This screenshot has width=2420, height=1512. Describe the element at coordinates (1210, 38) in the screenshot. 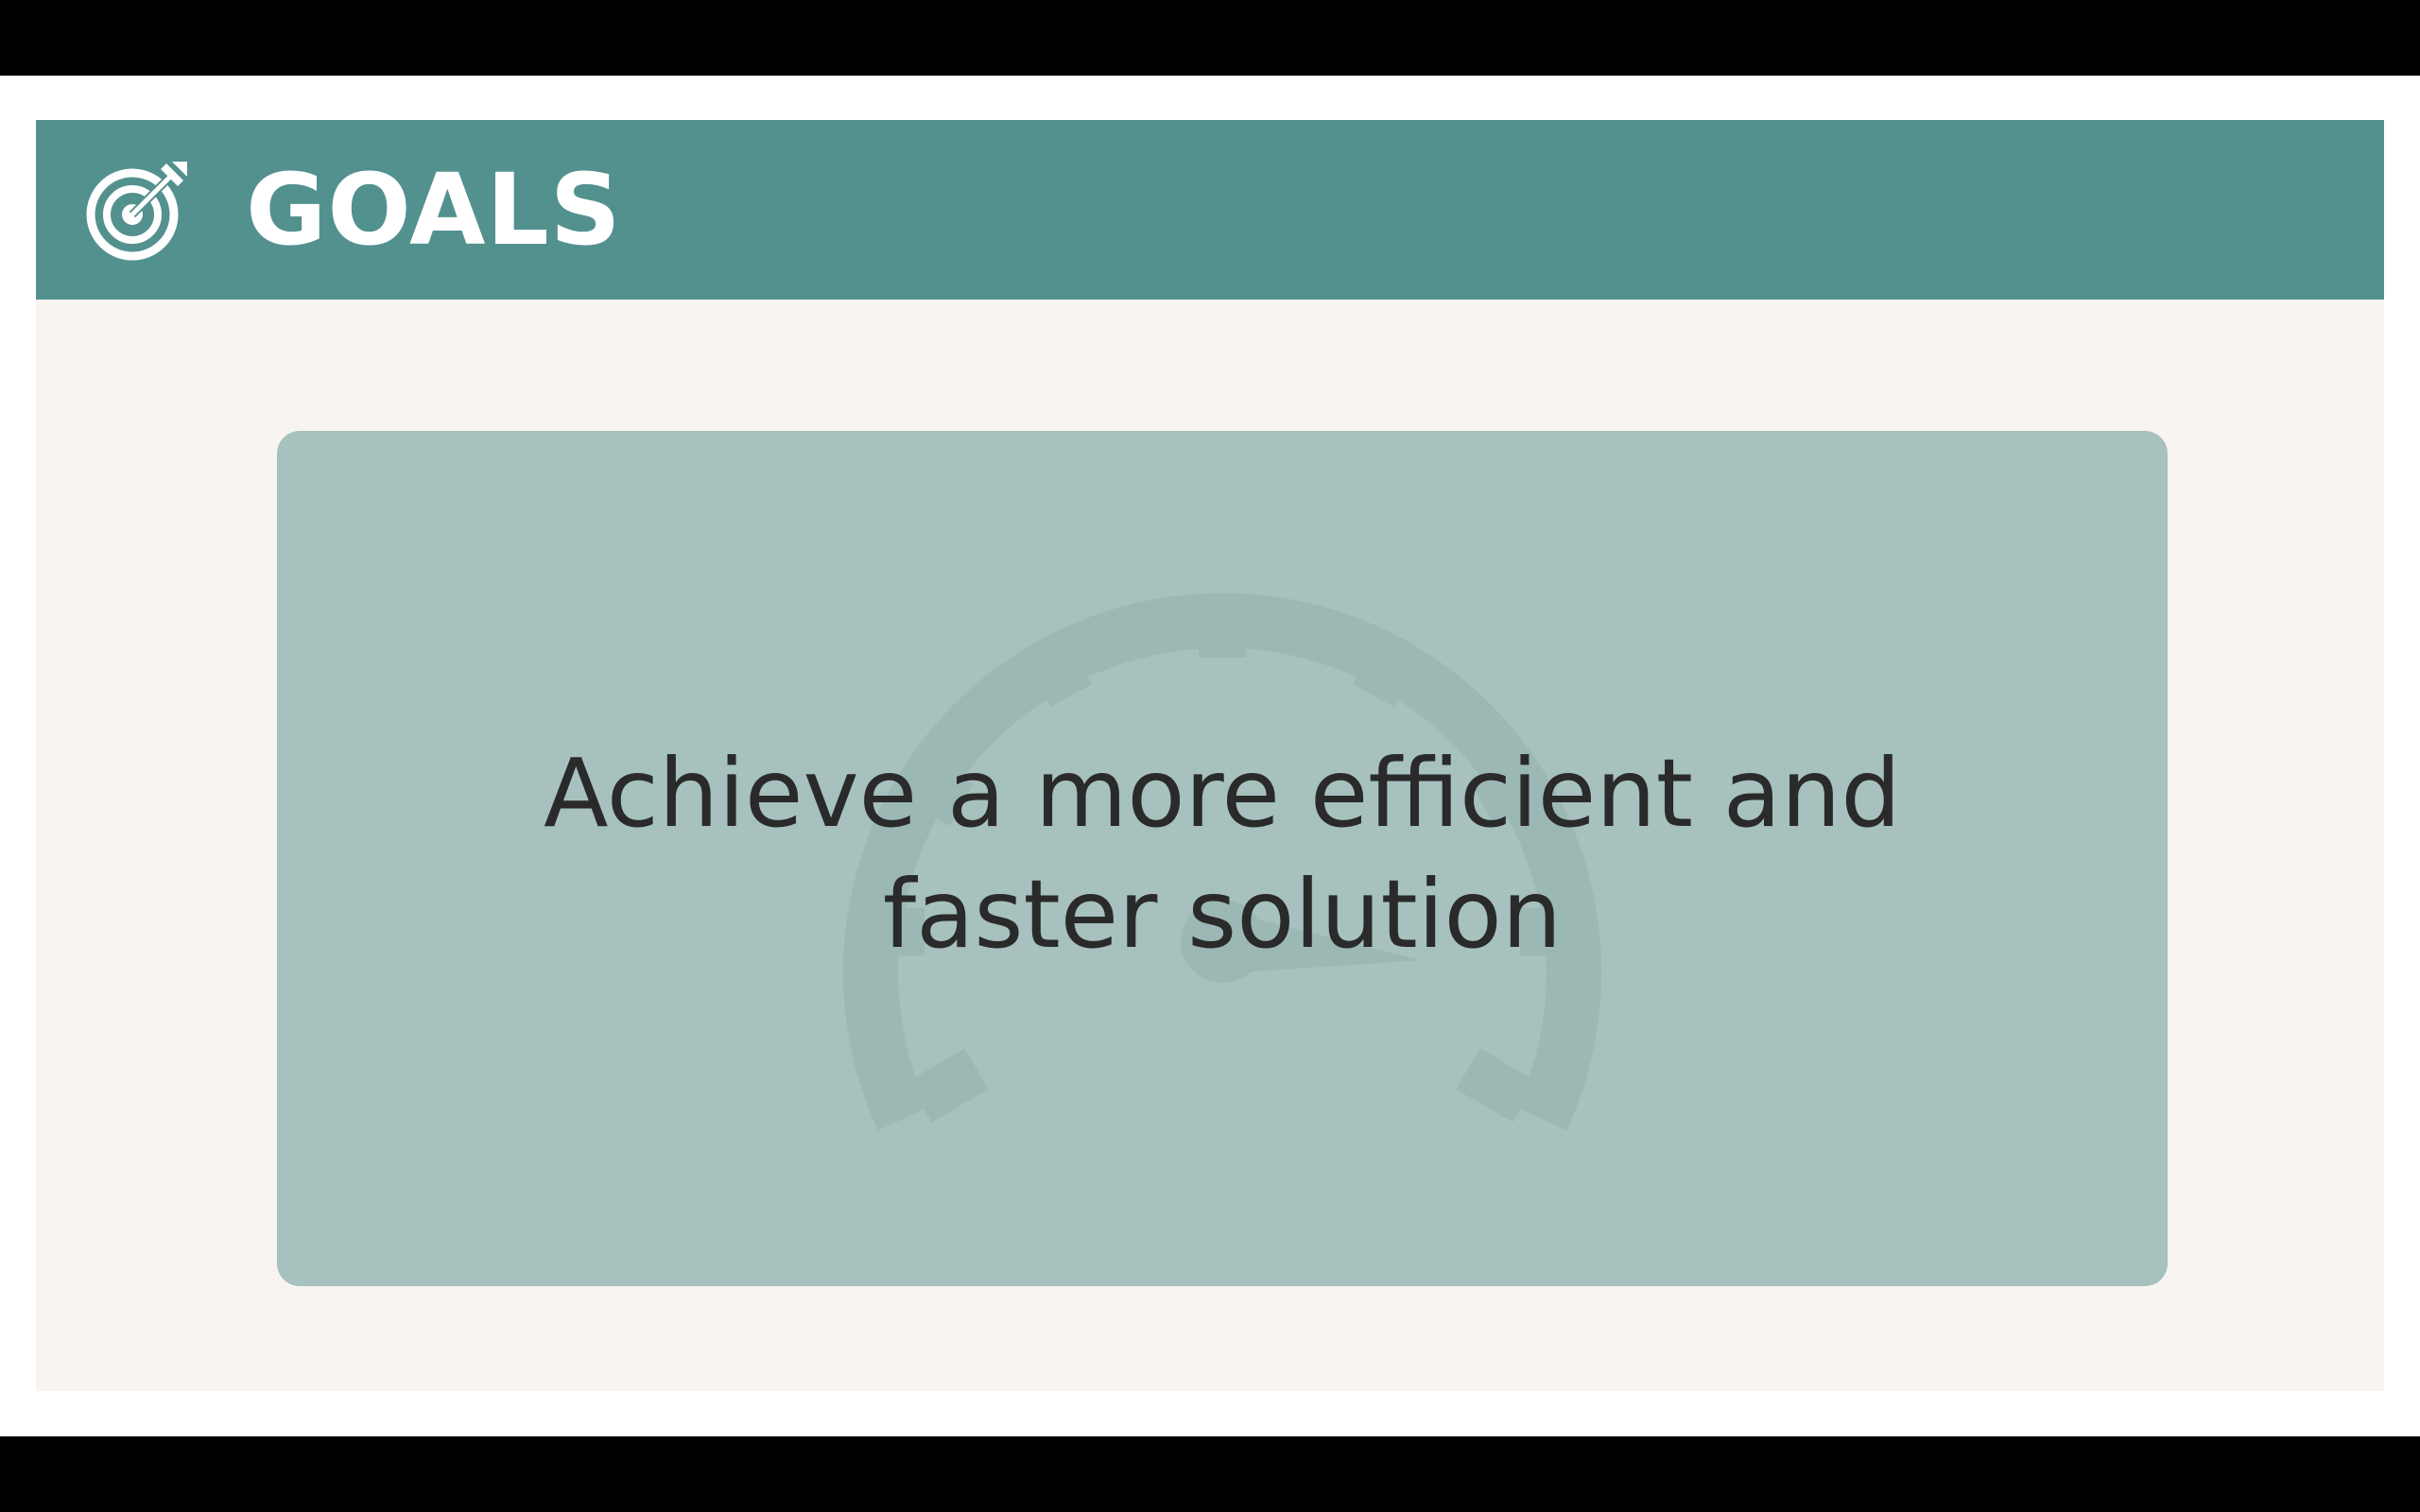

I see `letterbox-top` at that location.